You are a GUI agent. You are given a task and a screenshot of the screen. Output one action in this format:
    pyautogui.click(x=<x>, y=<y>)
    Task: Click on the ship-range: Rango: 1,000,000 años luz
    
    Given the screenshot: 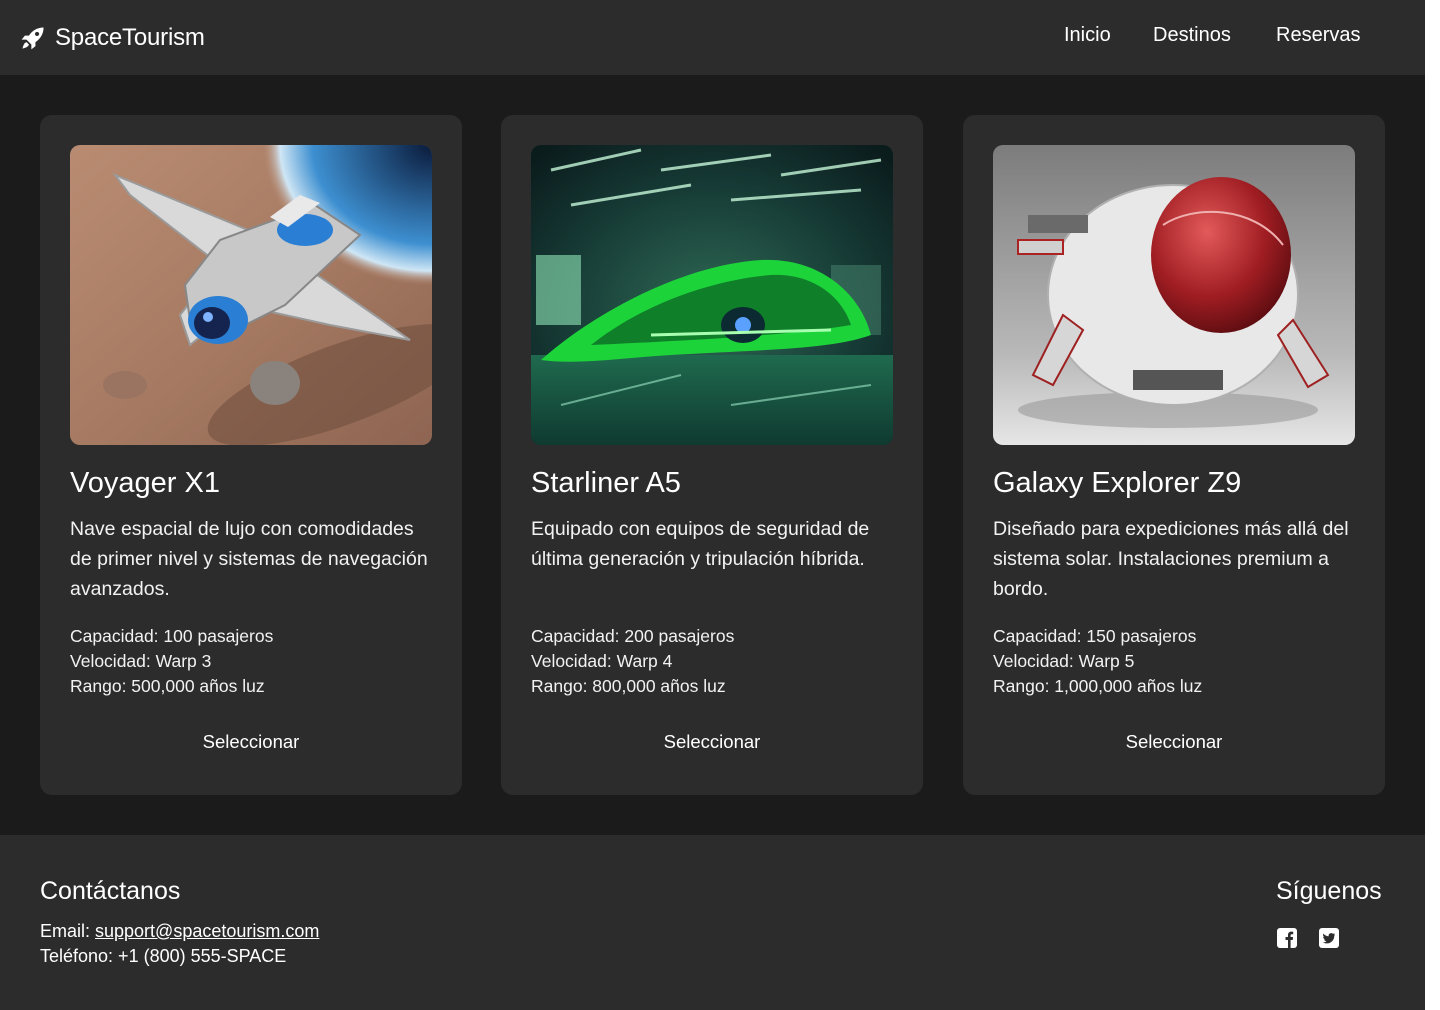 What is the action you would take?
    pyautogui.click(x=1098, y=686)
    